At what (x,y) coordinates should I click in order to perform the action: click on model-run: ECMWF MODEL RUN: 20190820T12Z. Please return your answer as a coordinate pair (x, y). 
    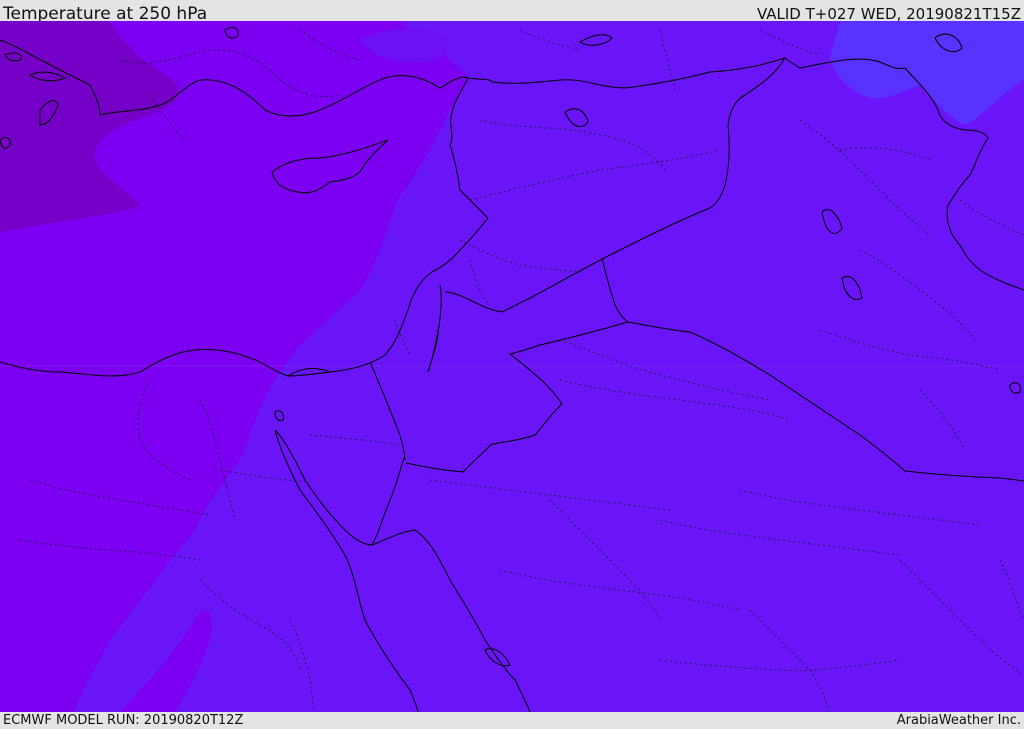
    Looking at the image, I should click on (123, 720).